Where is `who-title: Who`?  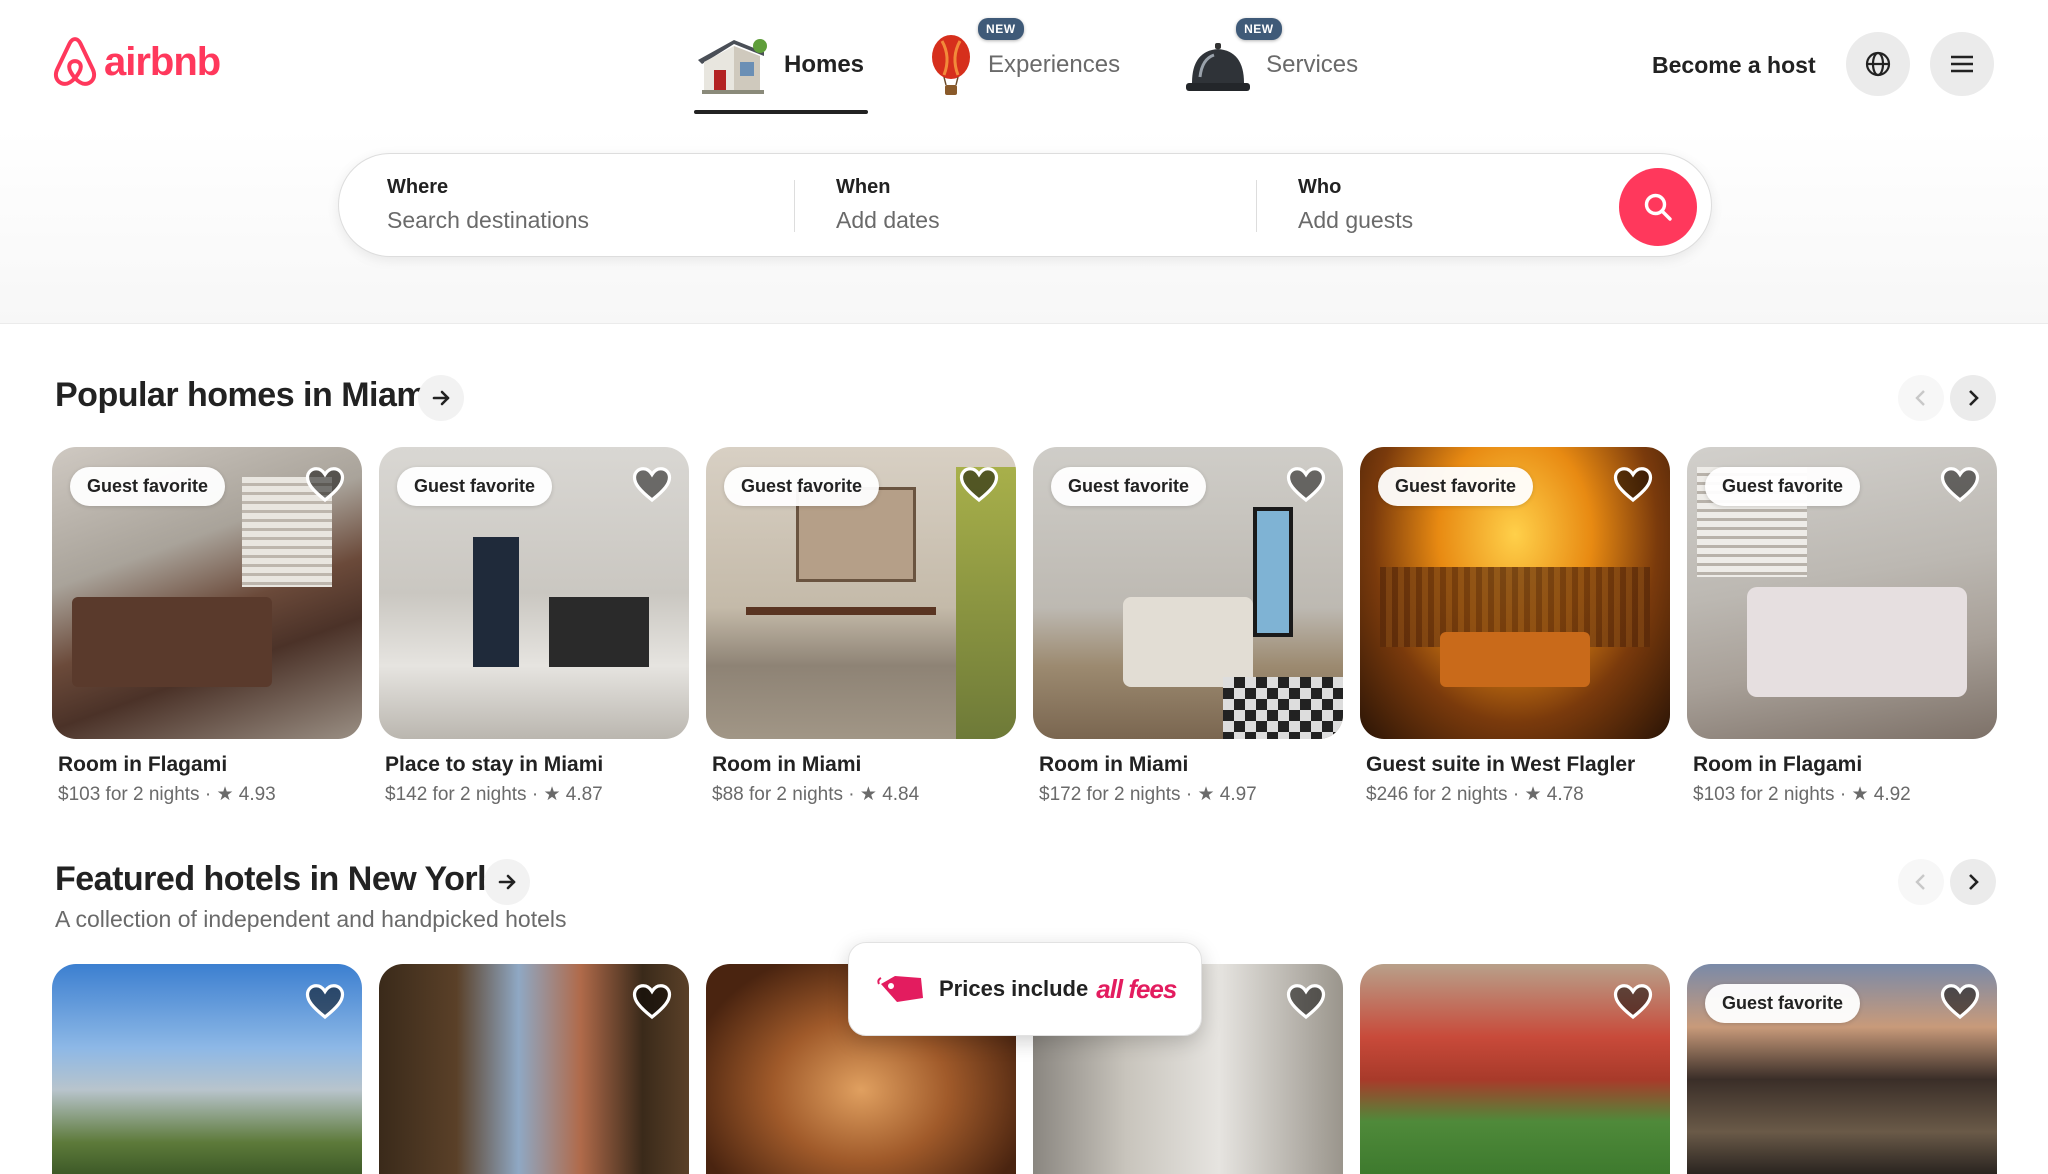
who-title: Who is located at coordinates (1320, 187).